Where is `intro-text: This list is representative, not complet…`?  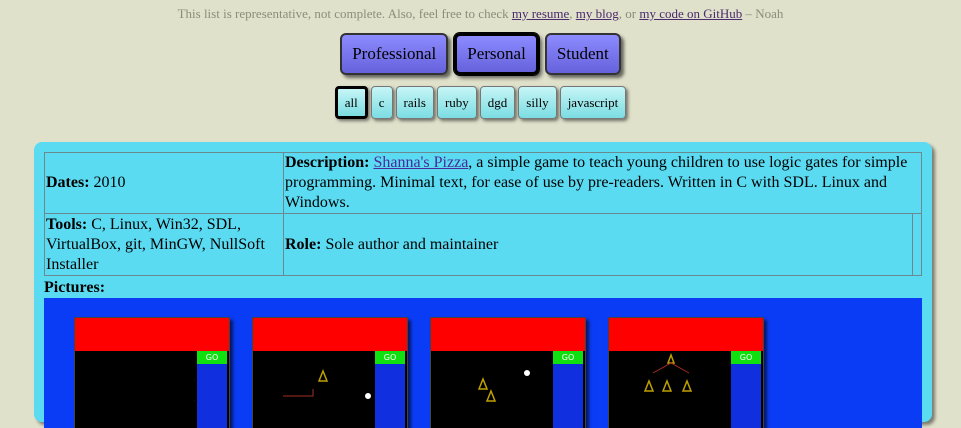 intro-text: This list is representative, not complet… is located at coordinates (480, 14).